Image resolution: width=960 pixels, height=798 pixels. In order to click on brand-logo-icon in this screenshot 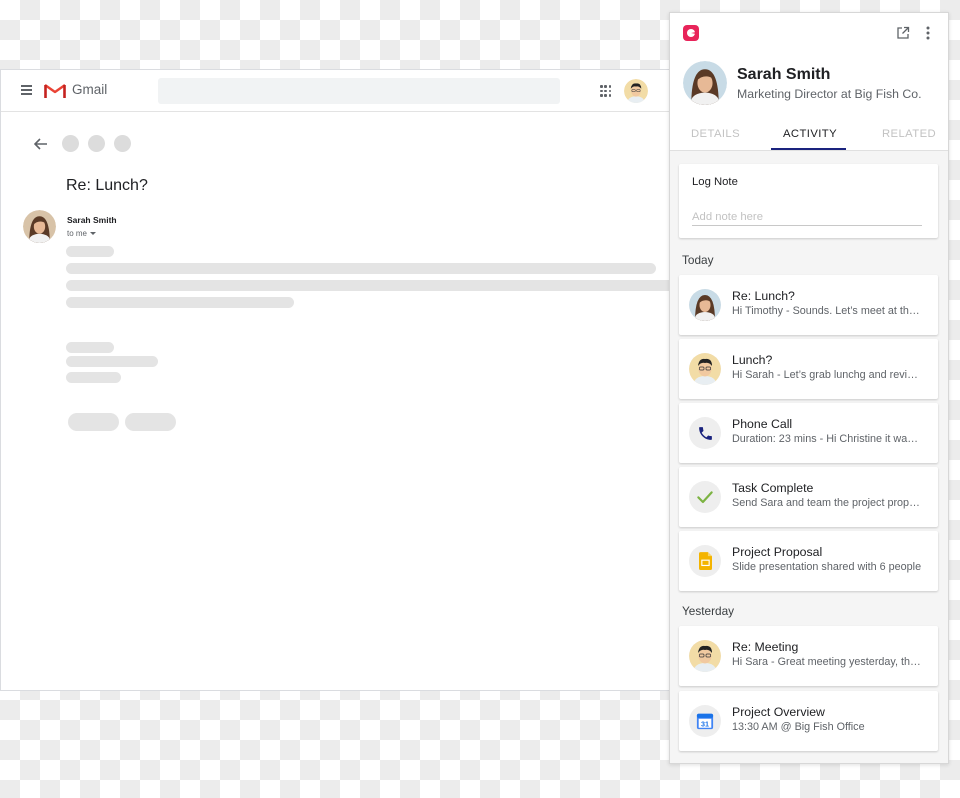, I will do `click(691, 33)`.